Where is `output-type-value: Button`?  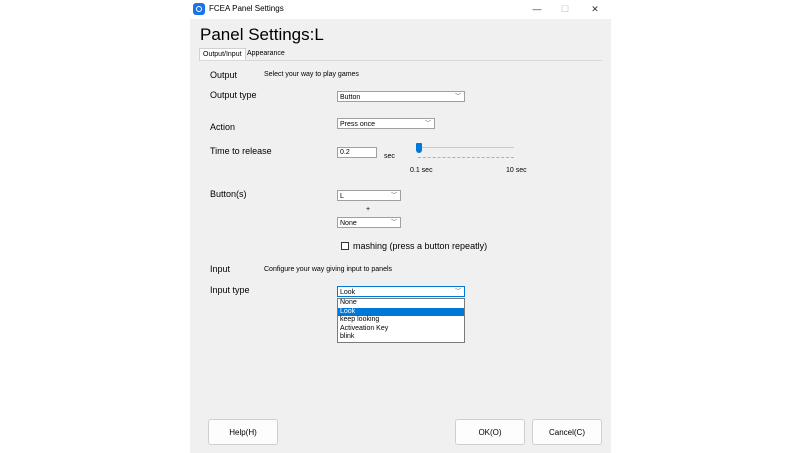
output-type-value: Button is located at coordinates (350, 97).